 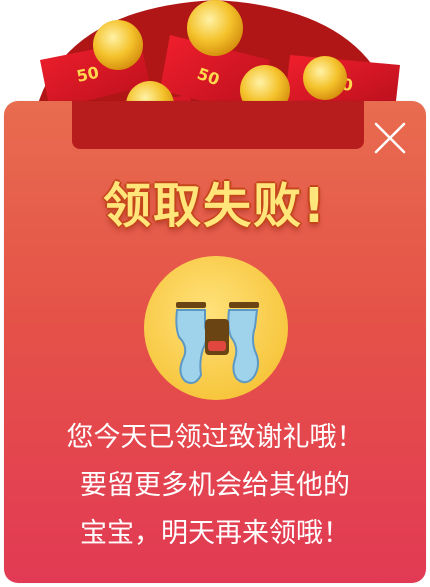 I want to click on dialog-title: 领取失败!, so click(x=215, y=206).